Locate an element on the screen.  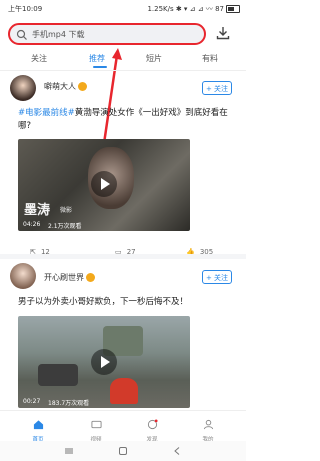
battery-icon is located at coordinates (233, 9).